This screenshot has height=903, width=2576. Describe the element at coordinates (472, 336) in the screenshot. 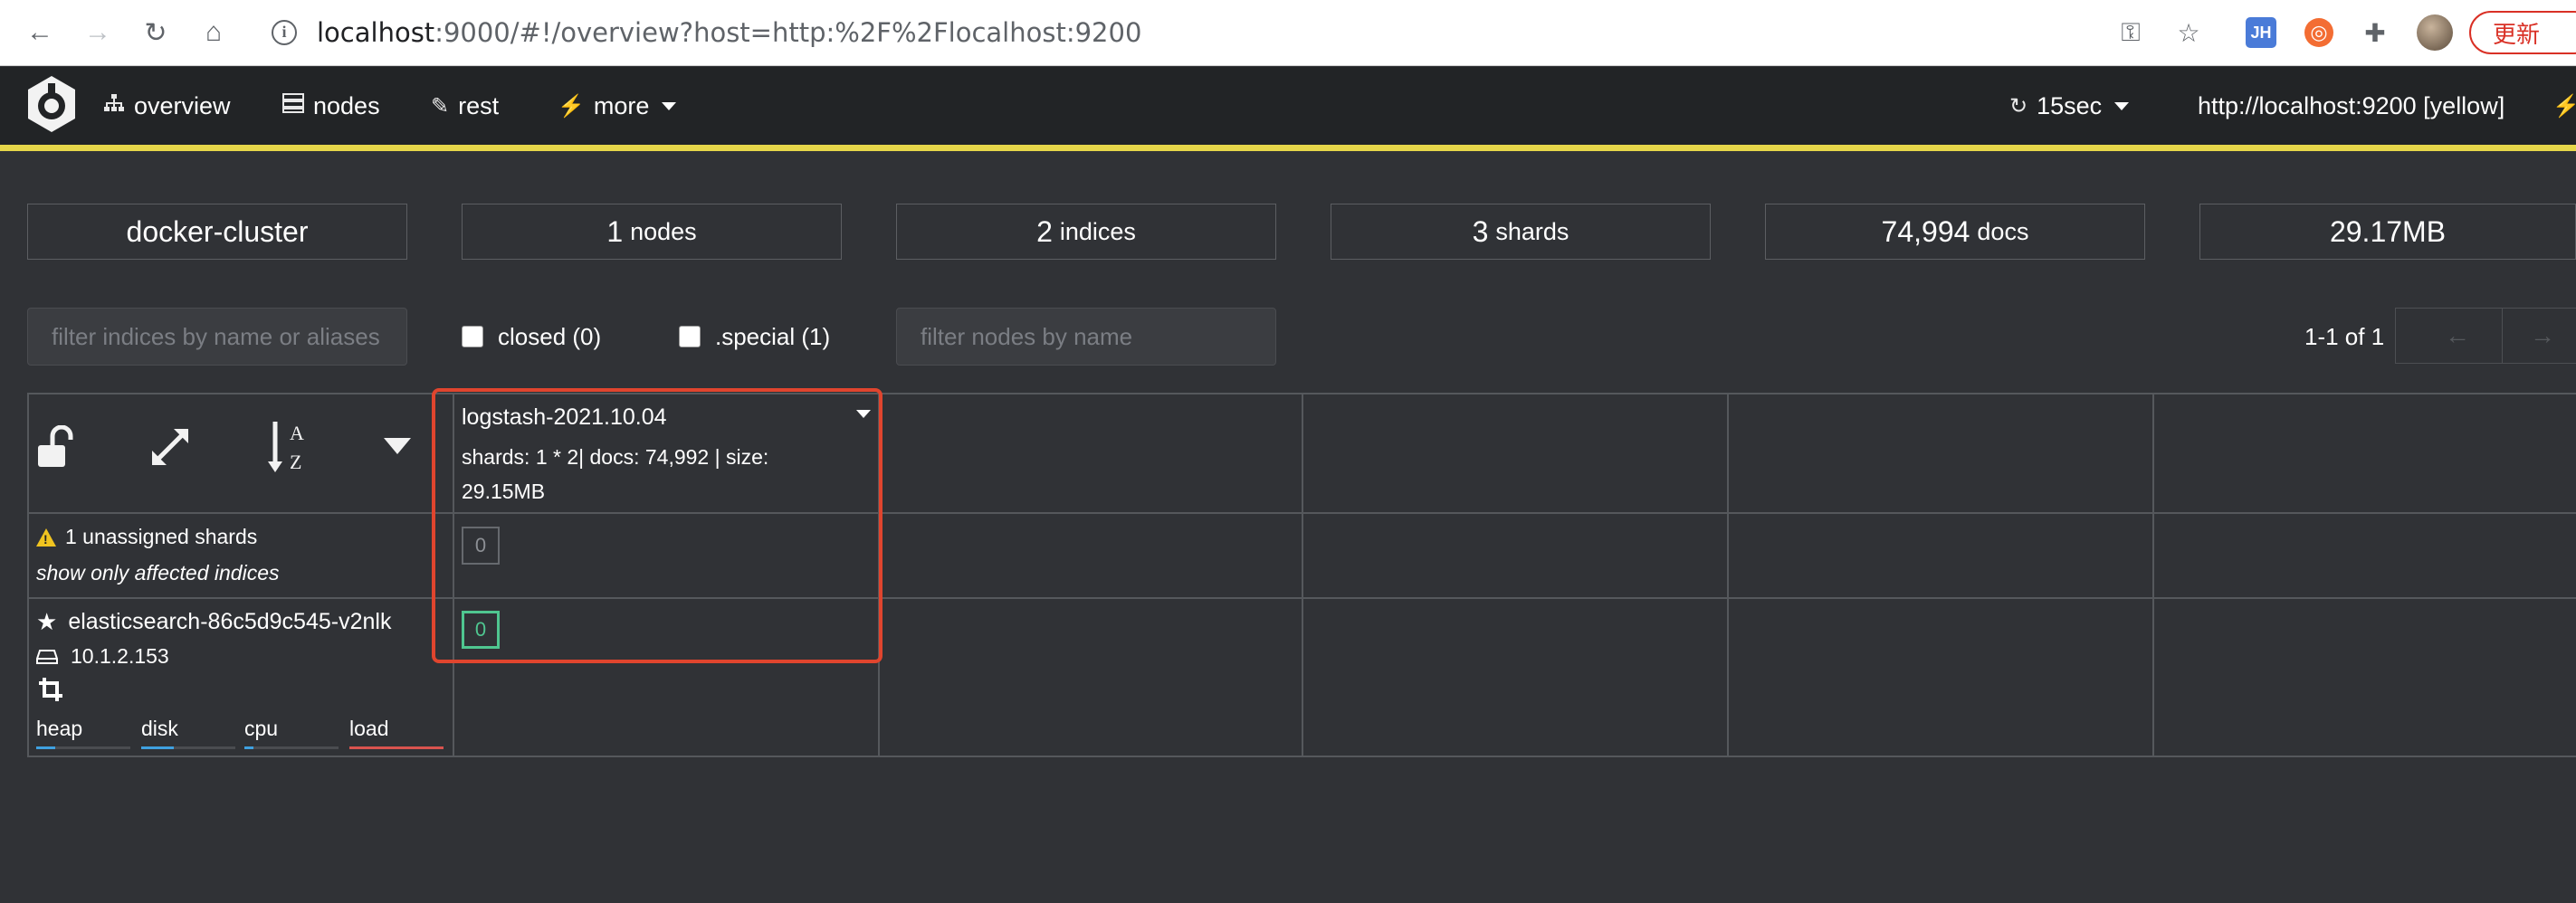

I see `closed-checkbox-box` at that location.